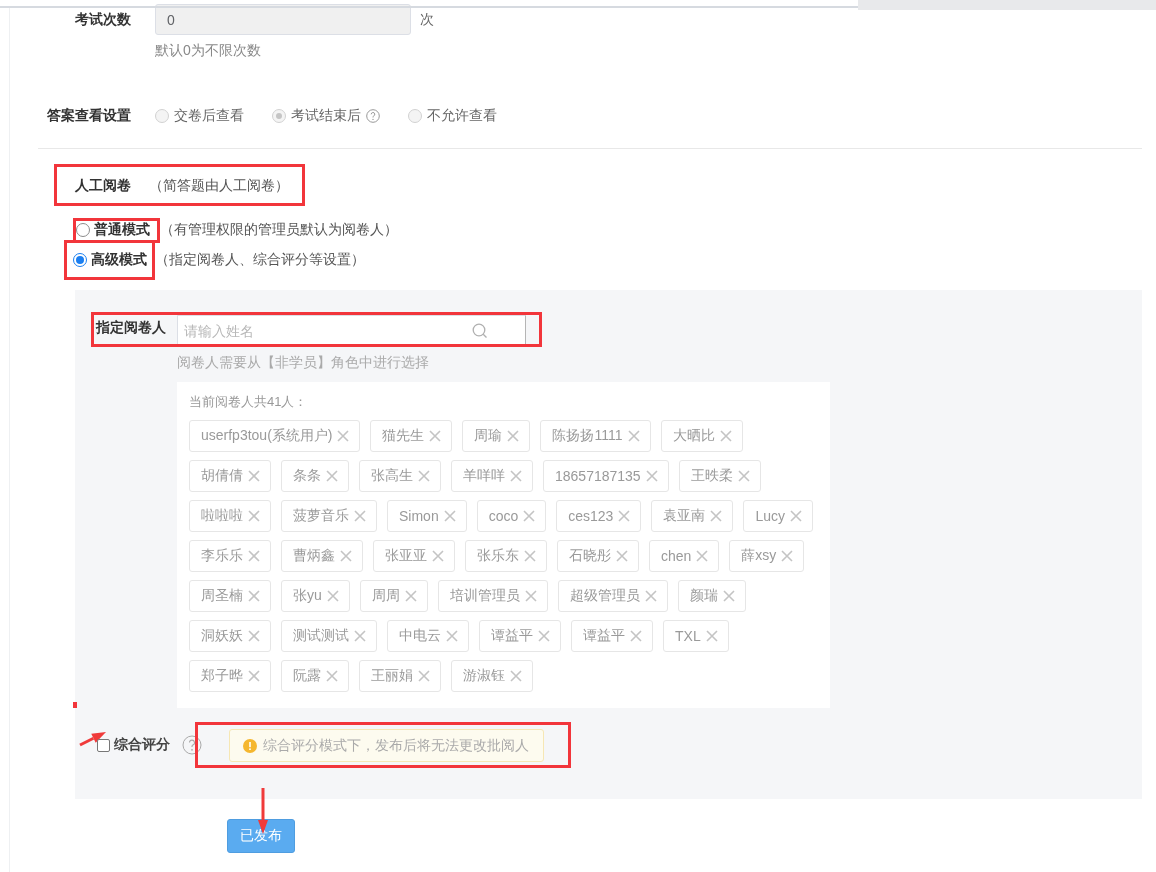 The image size is (1156, 872). Describe the element at coordinates (612, 596) in the screenshot. I see `reviewer-tag: 超级管理员` at that location.